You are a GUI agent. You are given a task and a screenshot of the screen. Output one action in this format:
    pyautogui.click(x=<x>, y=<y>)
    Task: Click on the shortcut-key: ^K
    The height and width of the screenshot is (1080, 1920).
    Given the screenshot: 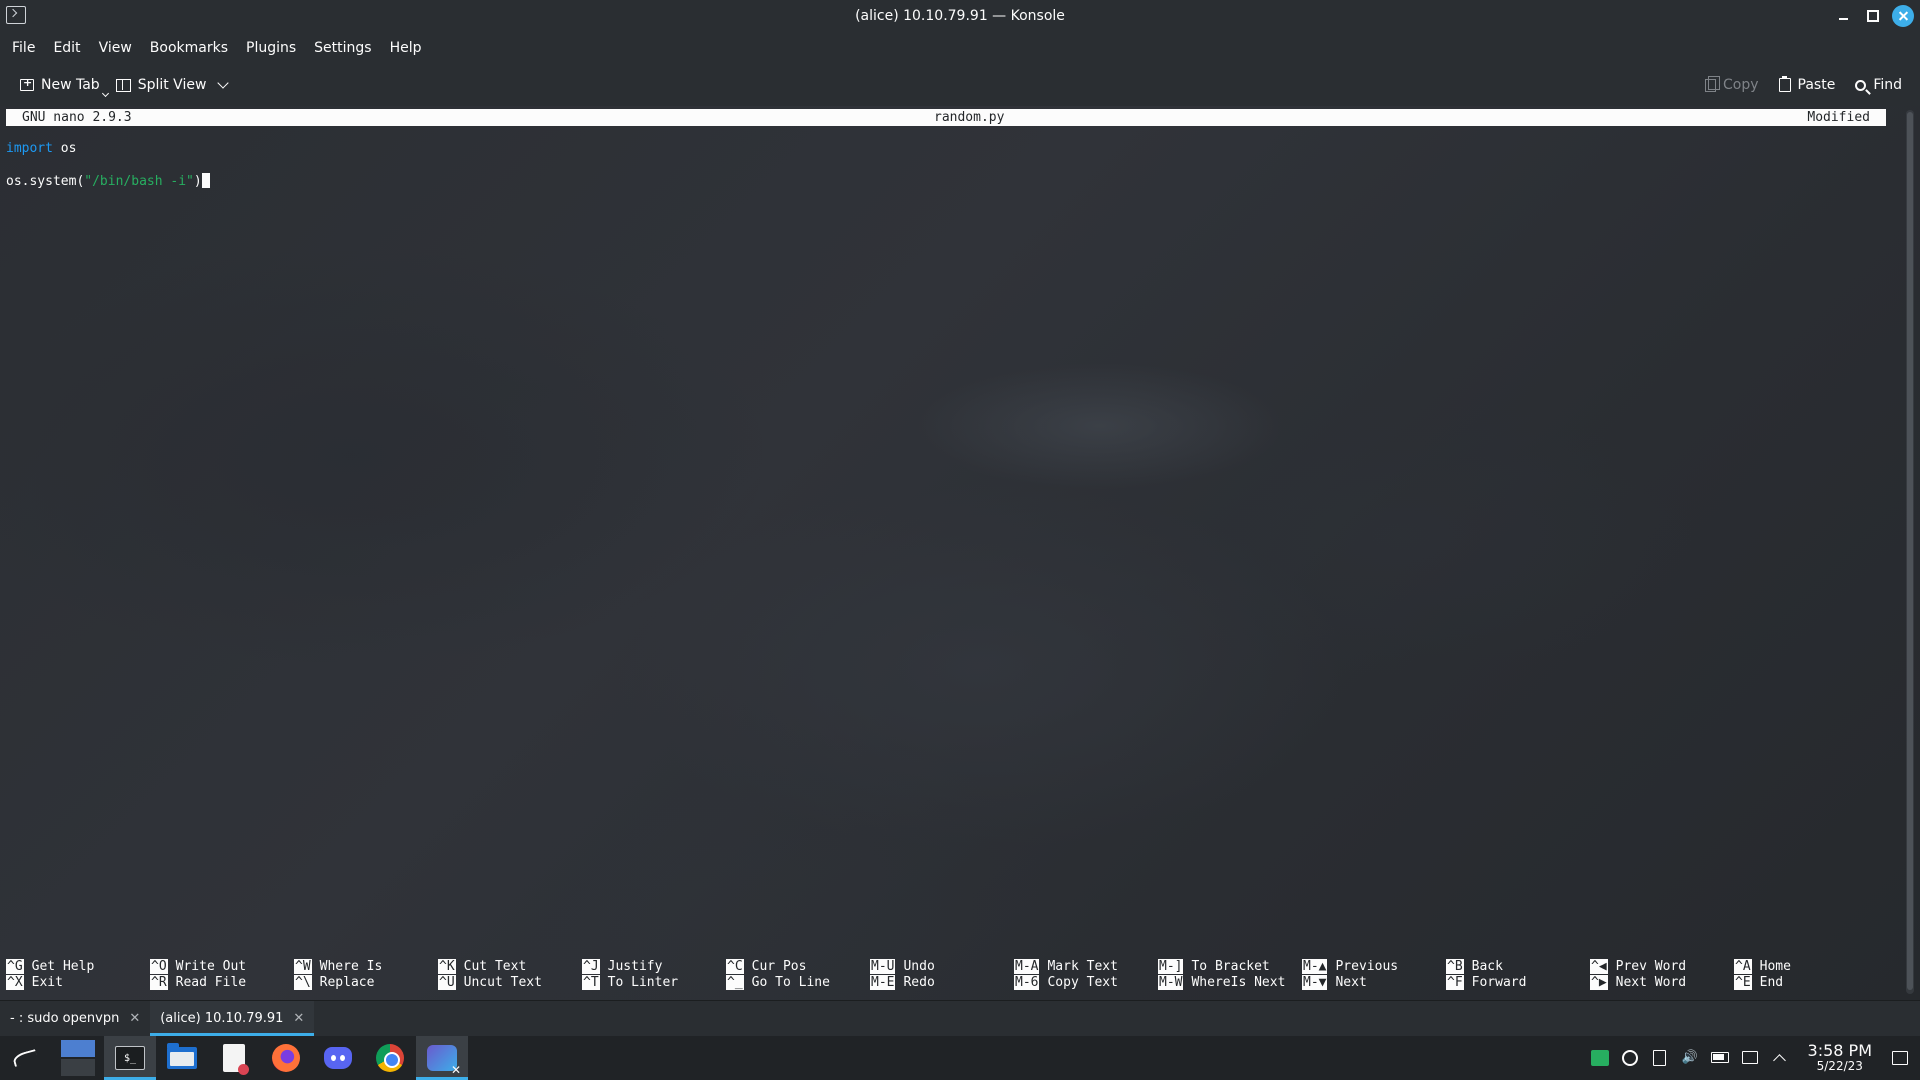 What is the action you would take?
    pyautogui.click(x=447, y=966)
    